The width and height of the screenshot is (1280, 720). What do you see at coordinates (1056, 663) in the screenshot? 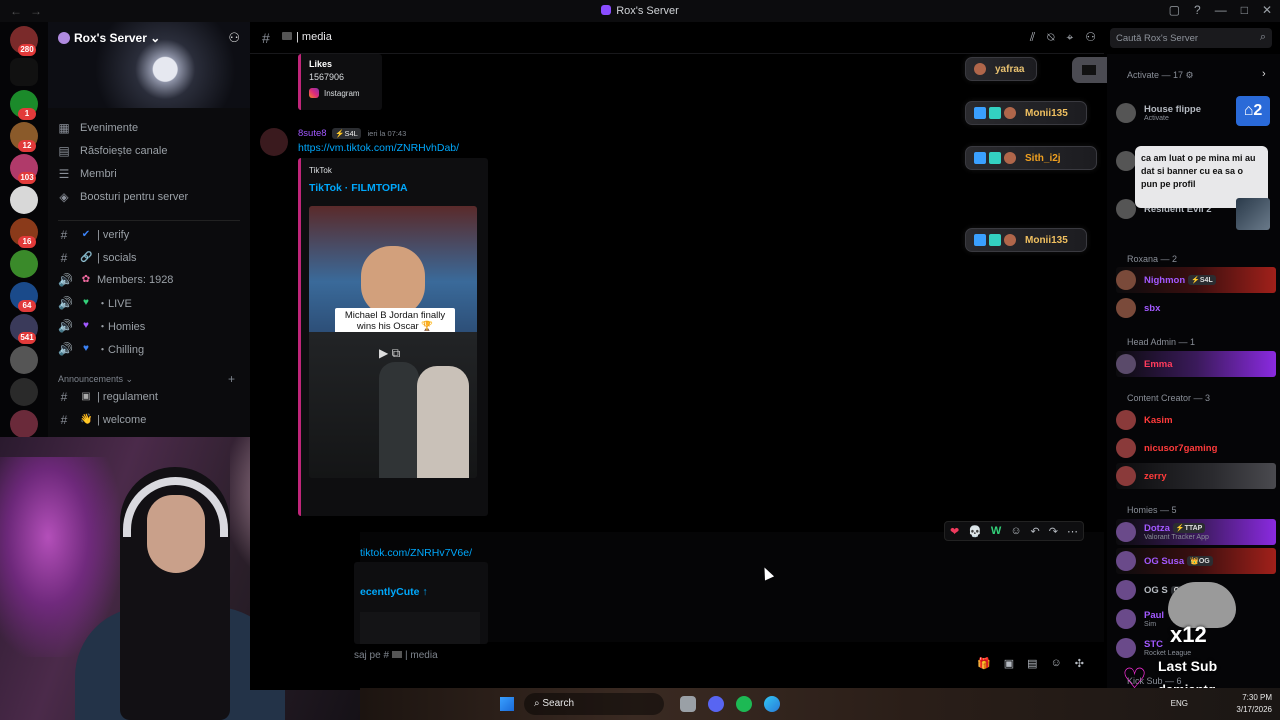
I see `emoji-icon: ☺` at bounding box center [1056, 663].